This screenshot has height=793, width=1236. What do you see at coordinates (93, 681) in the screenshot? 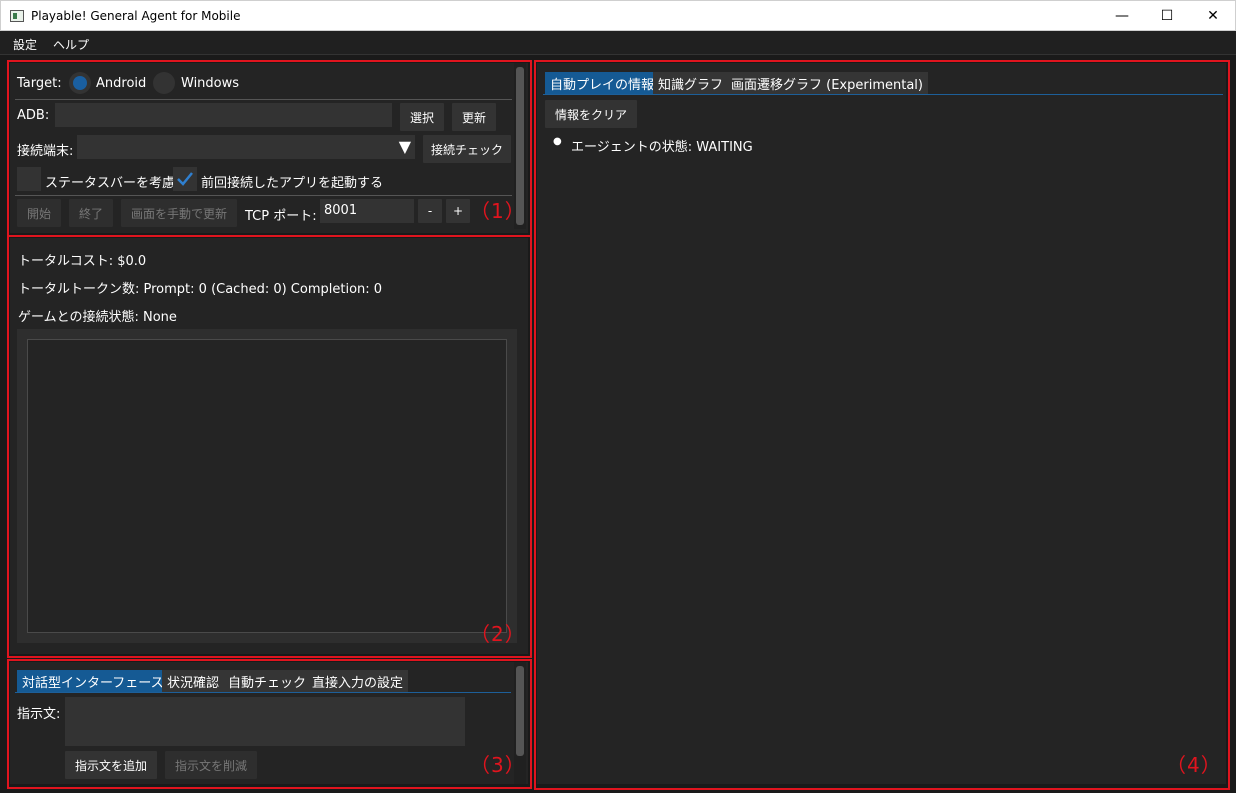
I see `tab-interactive-interface: 対話型インターフェース` at bounding box center [93, 681].